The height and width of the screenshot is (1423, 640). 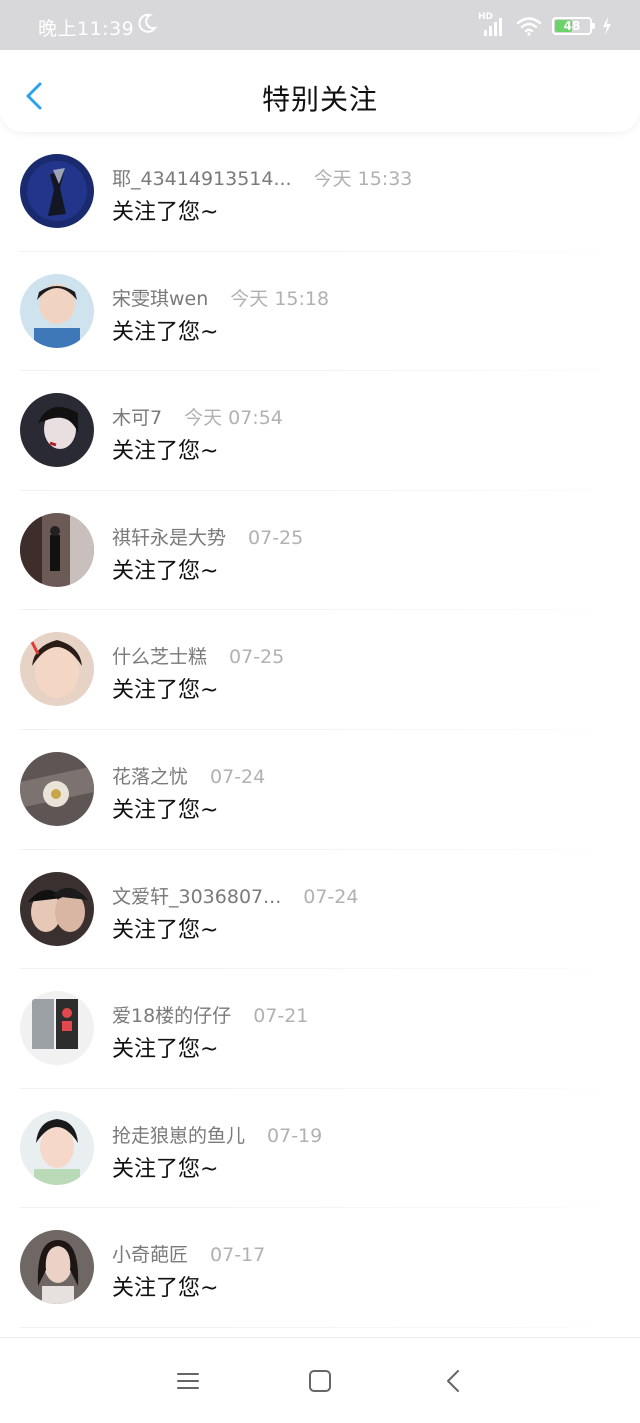 I want to click on item-time: 07-17, so click(x=238, y=1255).